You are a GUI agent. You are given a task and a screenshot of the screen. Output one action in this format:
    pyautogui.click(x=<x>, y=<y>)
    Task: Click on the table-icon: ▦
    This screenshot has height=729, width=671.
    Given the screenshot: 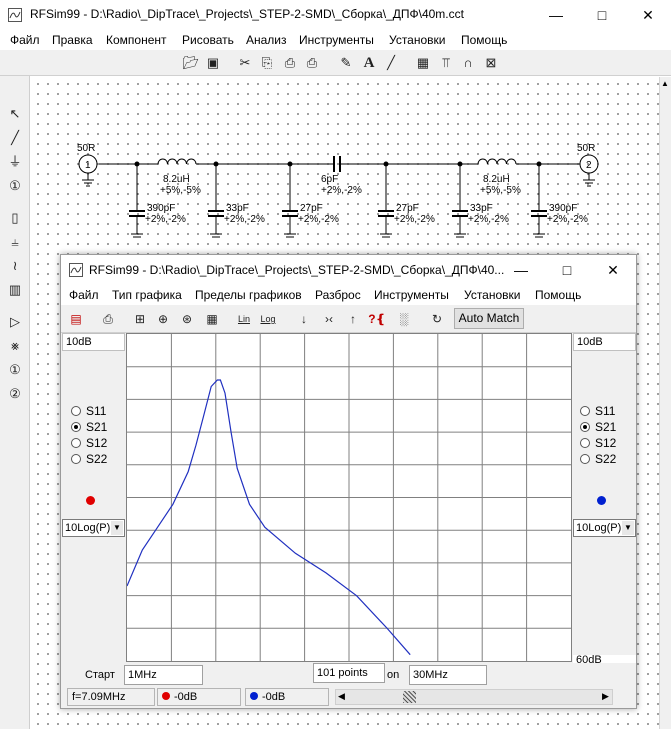 What is the action you would take?
    pyautogui.click(x=212, y=319)
    